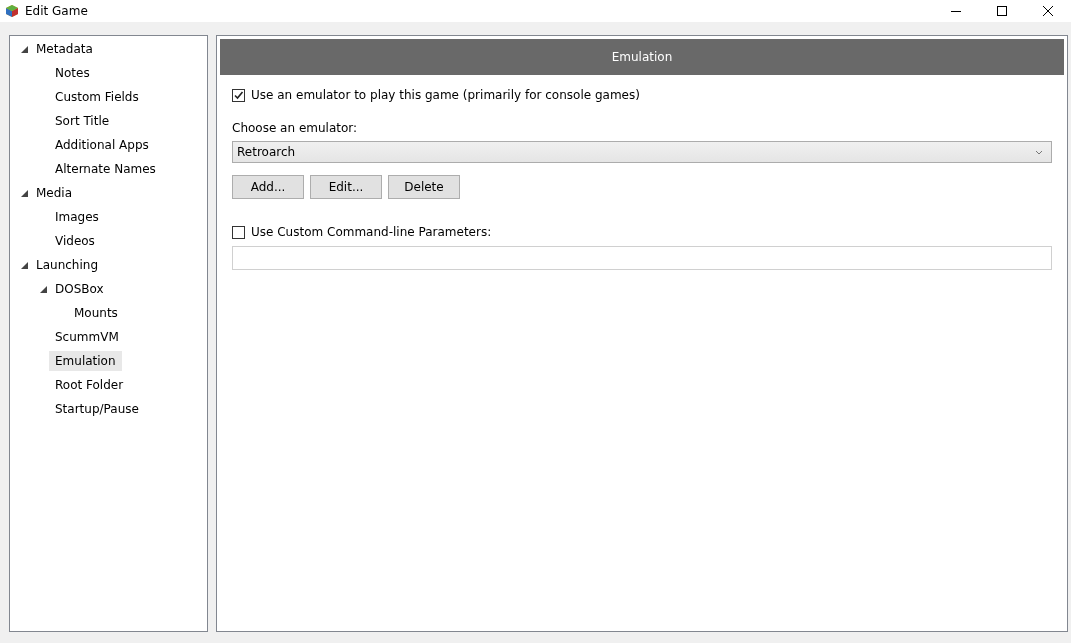 The height and width of the screenshot is (643, 1071). Describe the element at coordinates (1048, 11) in the screenshot. I see `close-icon` at that location.